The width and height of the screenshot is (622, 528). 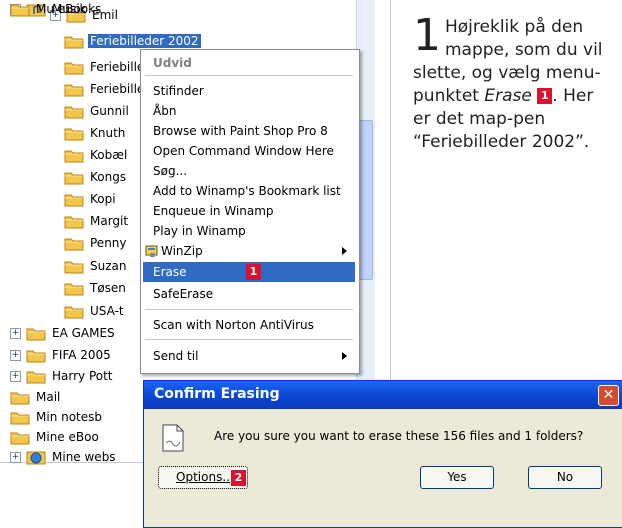 I want to click on file-icon, so click(x=173, y=438).